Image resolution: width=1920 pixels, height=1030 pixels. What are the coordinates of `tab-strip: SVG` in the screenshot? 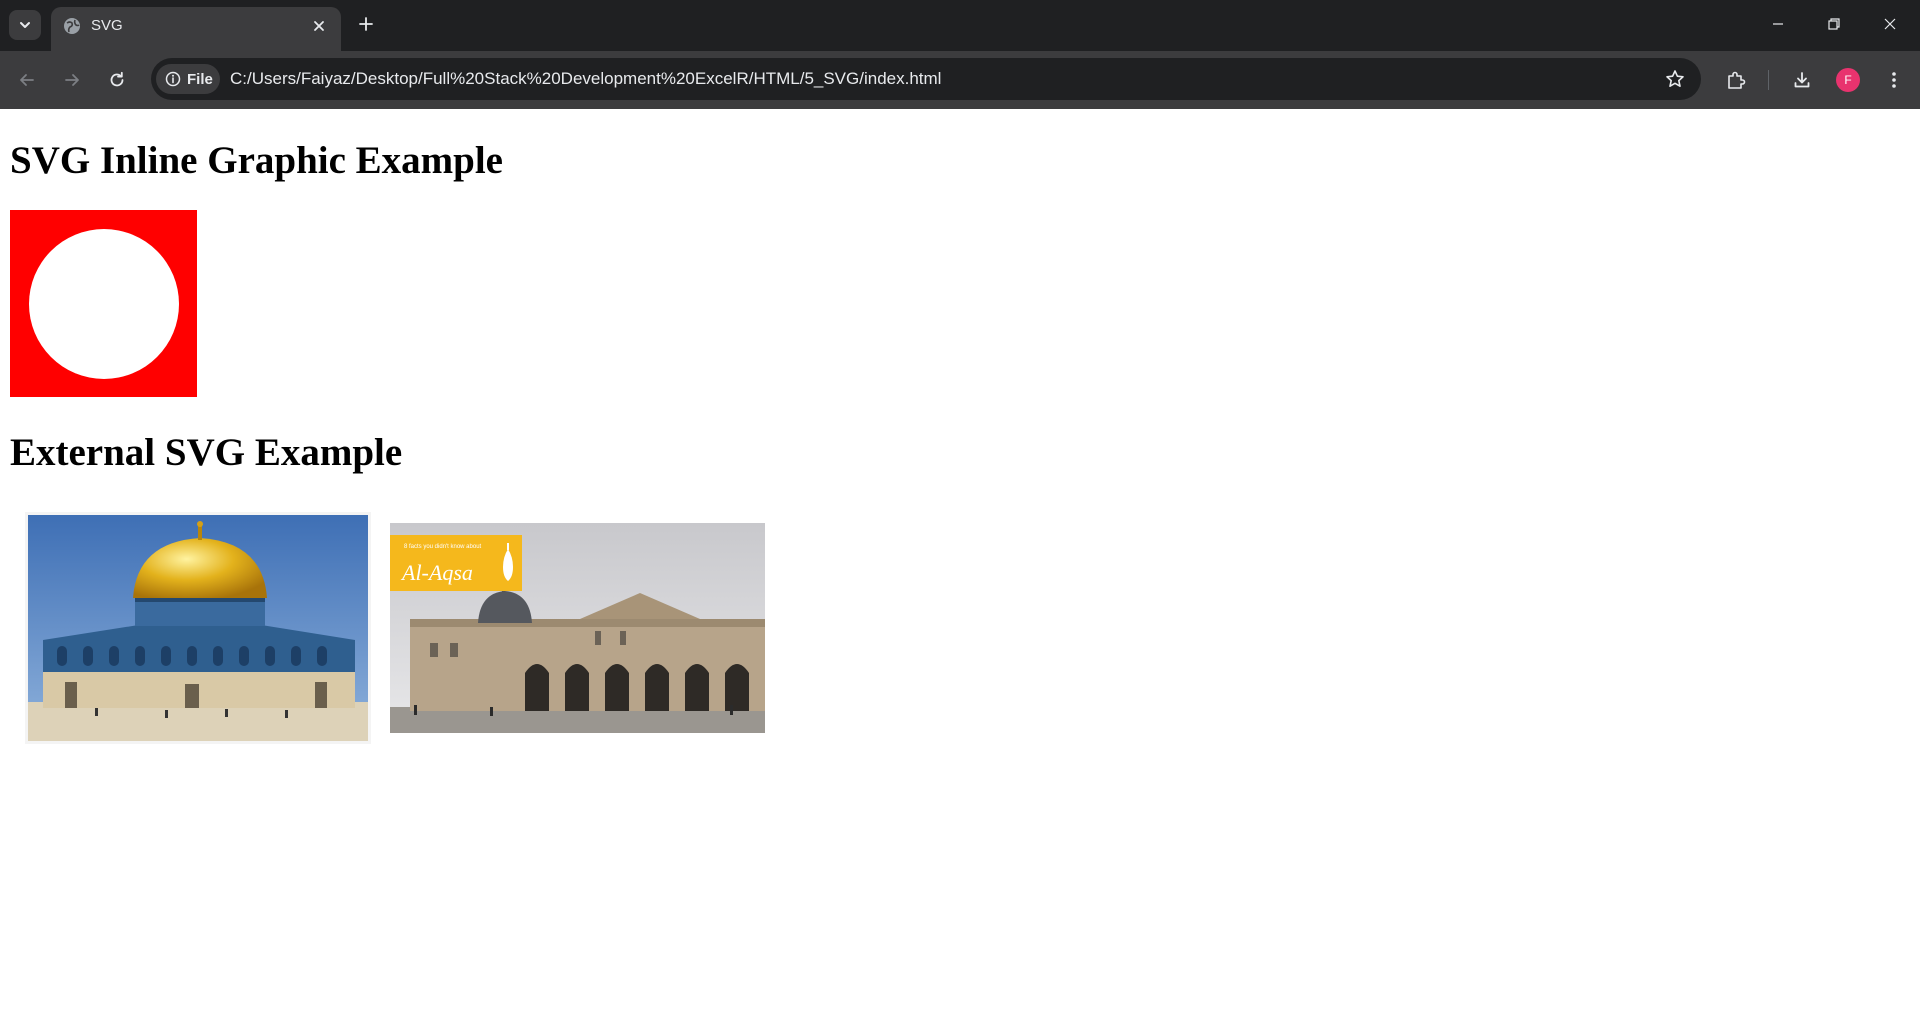 It's located at (960, 25).